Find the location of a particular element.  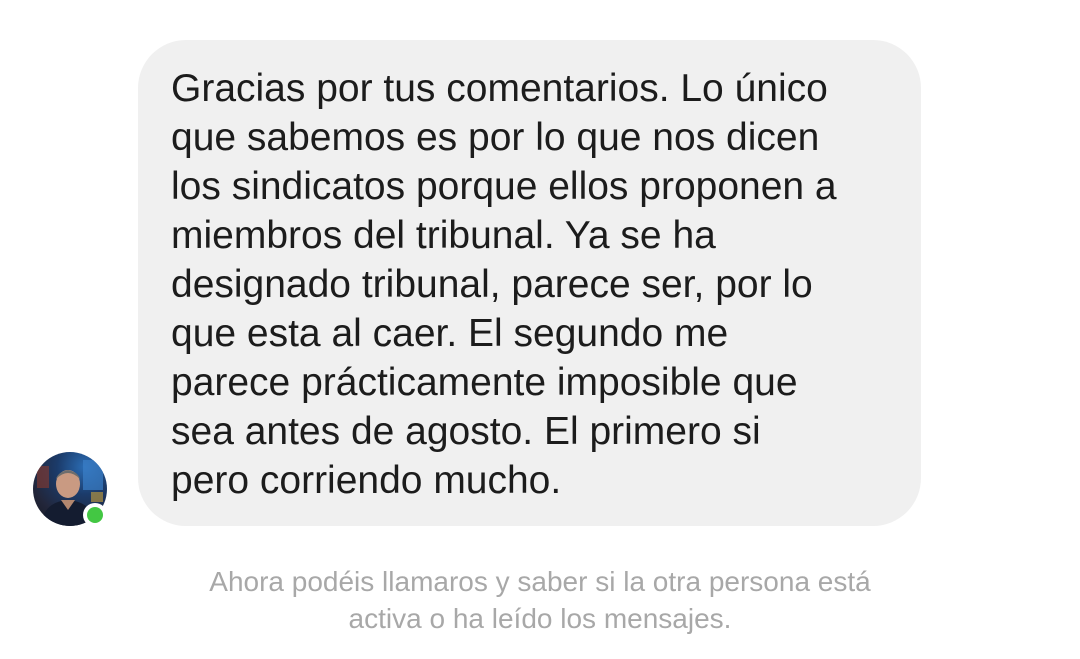

online-status-icon is located at coordinates (95, 515).